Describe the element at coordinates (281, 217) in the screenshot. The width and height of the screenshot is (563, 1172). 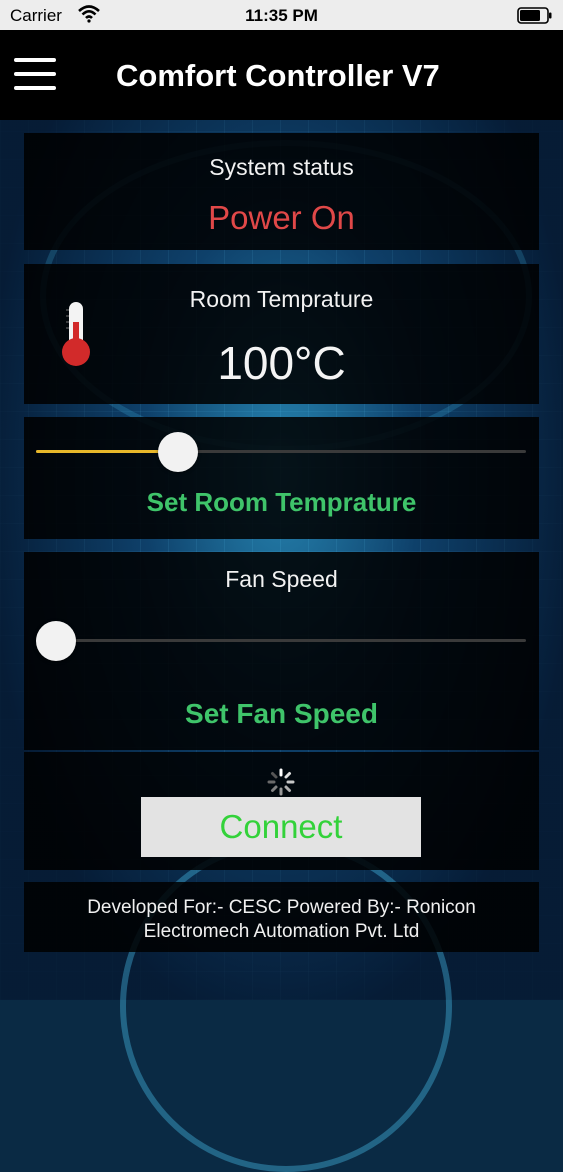
I see `system-status-value: Power On` at that location.